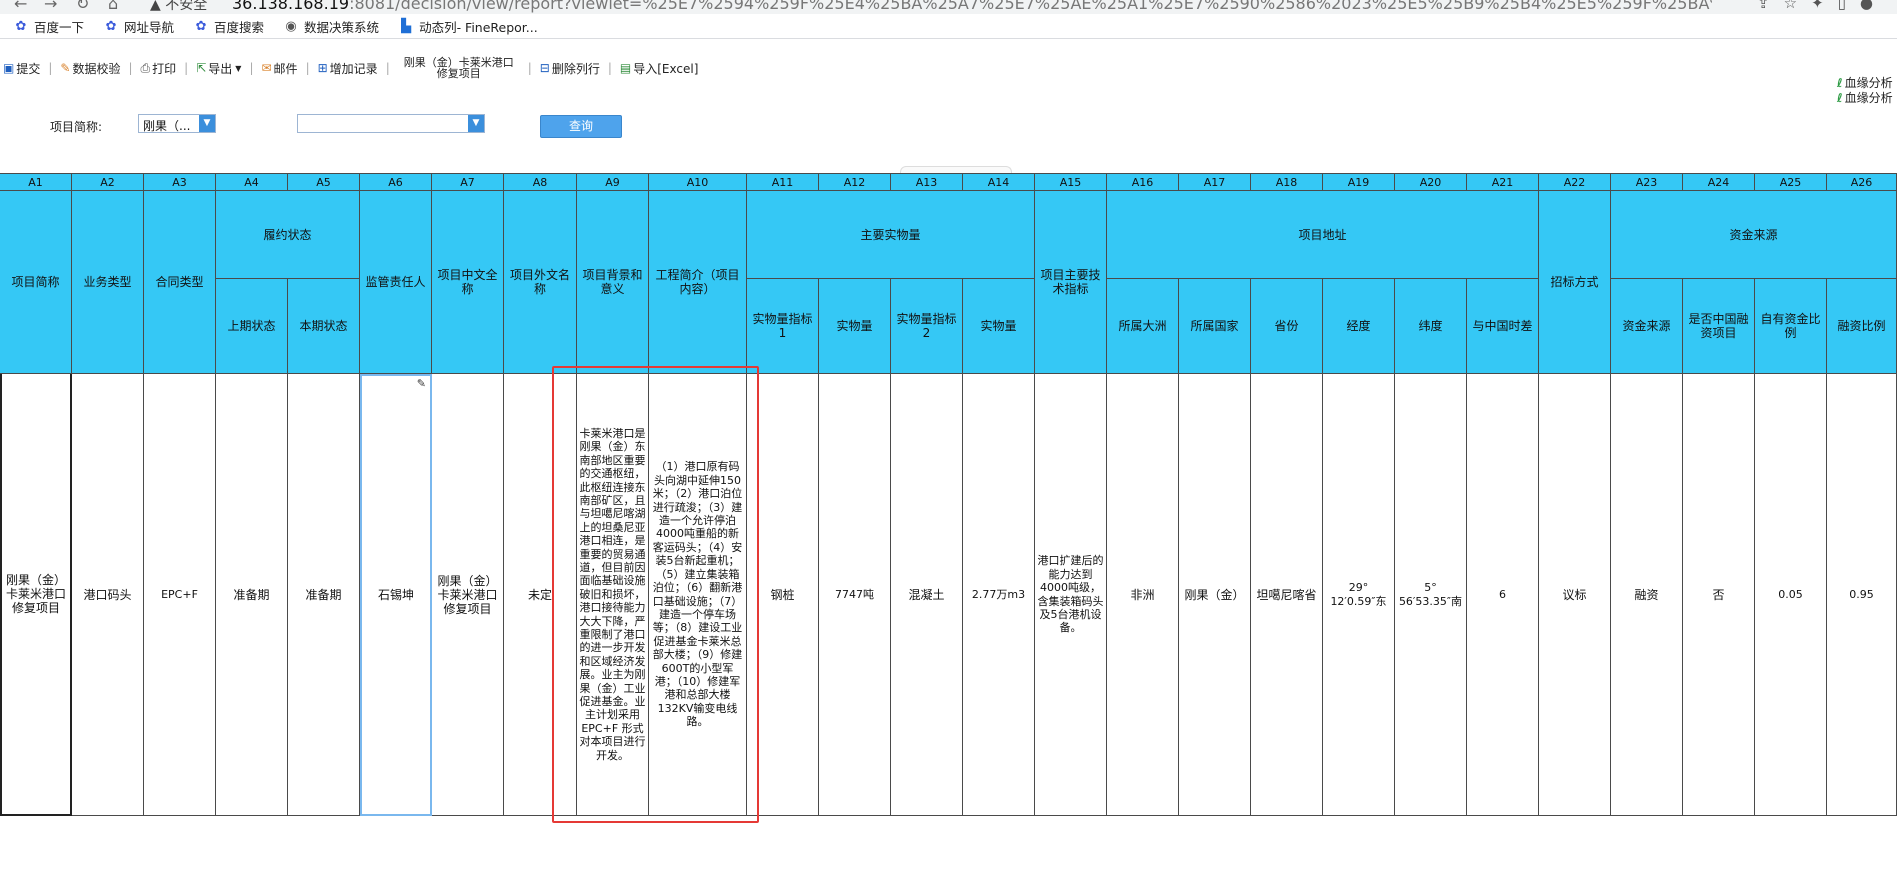 The image size is (1897, 884). What do you see at coordinates (108, 595) in the screenshot?
I see `cell-business-type: 港口码头` at bounding box center [108, 595].